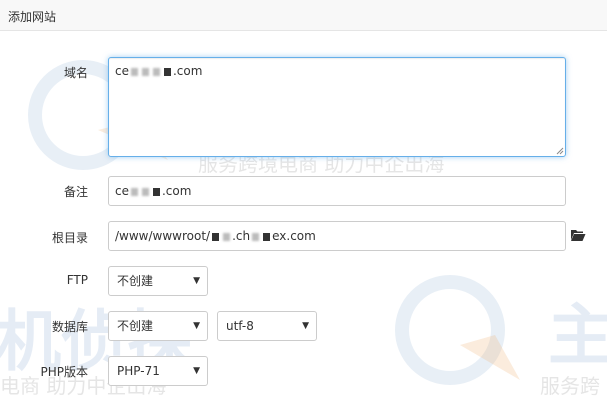  What do you see at coordinates (176, 191) in the screenshot?
I see `remark-value-suffix: .com` at bounding box center [176, 191].